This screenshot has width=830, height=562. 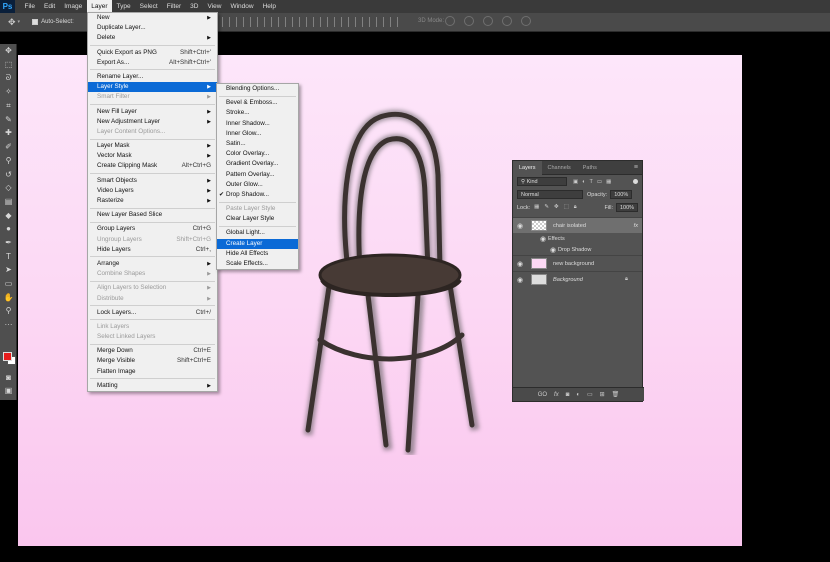 What do you see at coordinates (8, 188) in the screenshot?
I see `eraser-tool-icon: ◇` at bounding box center [8, 188].